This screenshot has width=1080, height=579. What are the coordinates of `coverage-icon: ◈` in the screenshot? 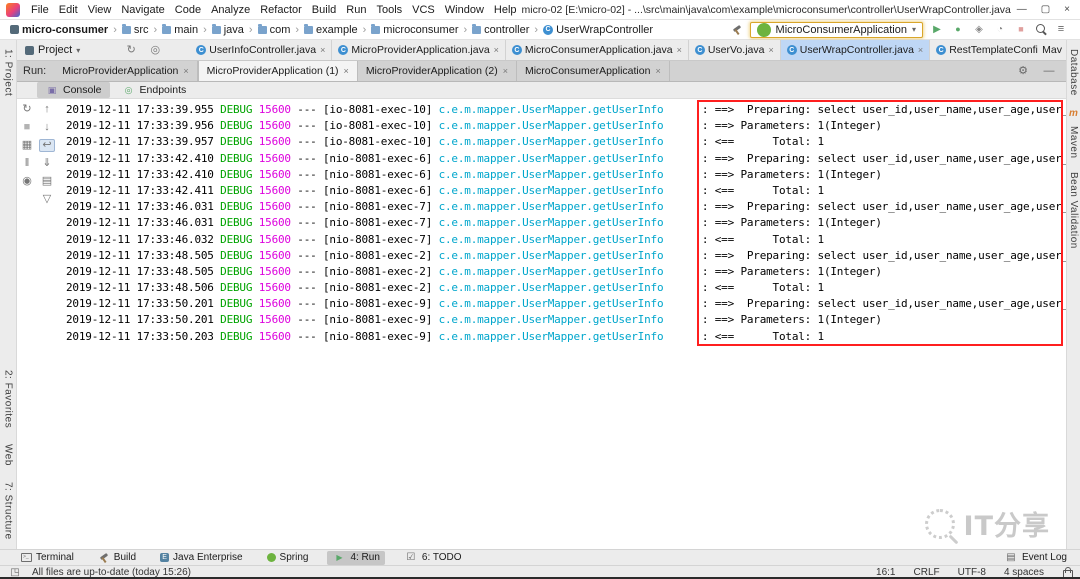 It's located at (979, 30).